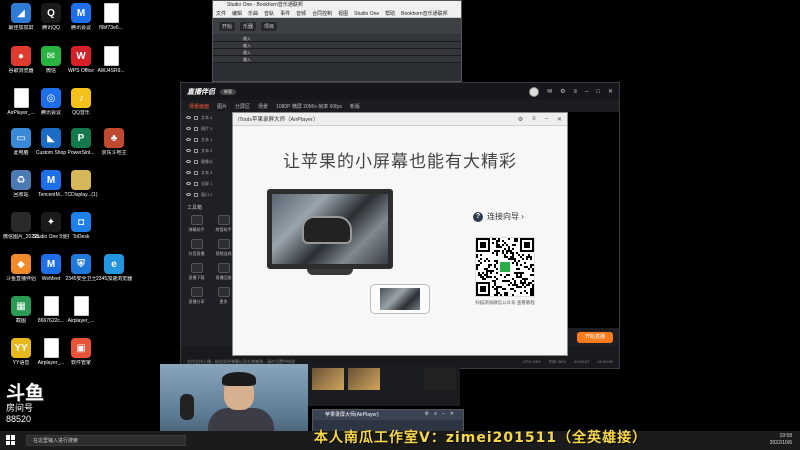 The image size is (800, 450). I want to click on layer-row: 全屏 1, so click(207, 183).